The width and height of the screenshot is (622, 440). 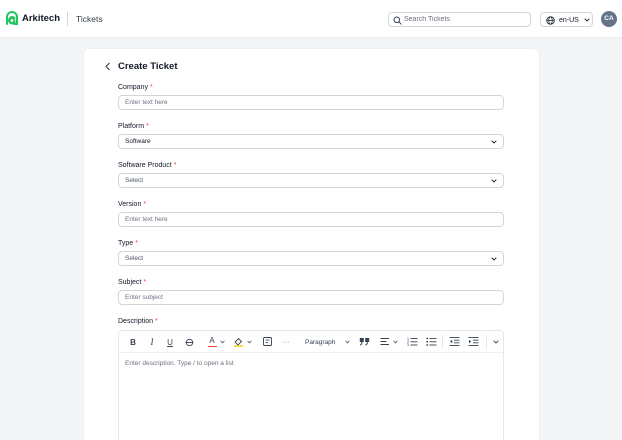 What do you see at coordinates (397, 20) in the screenshot?
I see `search-icon` at bounding box center [397, 20].